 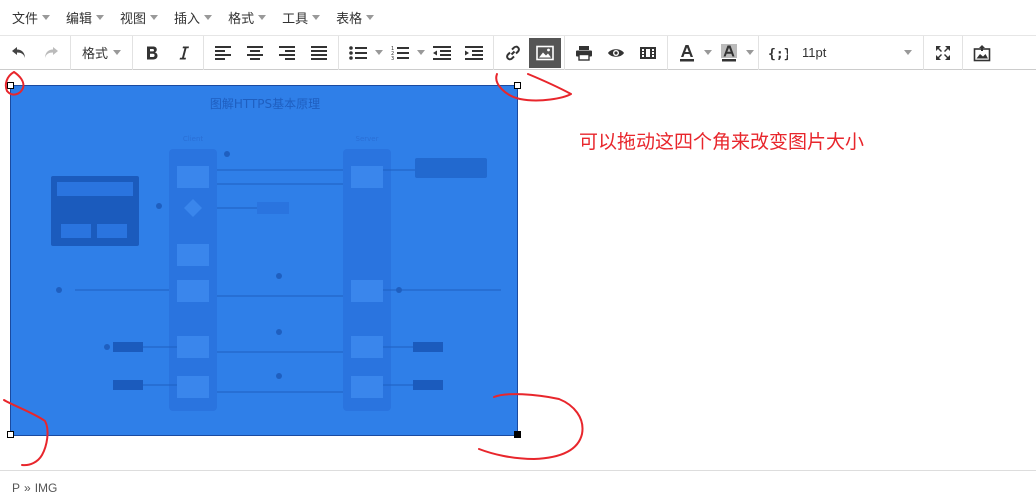 I want to click on align-right-button, so click(x=287, y=53).